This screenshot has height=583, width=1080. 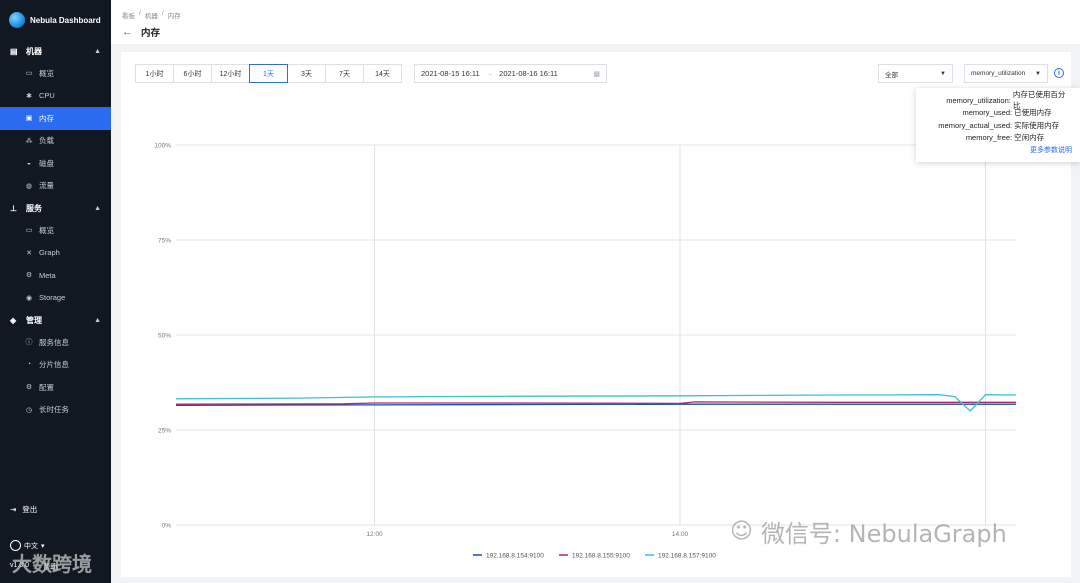 What do you see at coordinates (55, 73) in the screenshot?
I see `sidebar-item-machine-overview: ▭ 概览` at bounding box center [55, 73].